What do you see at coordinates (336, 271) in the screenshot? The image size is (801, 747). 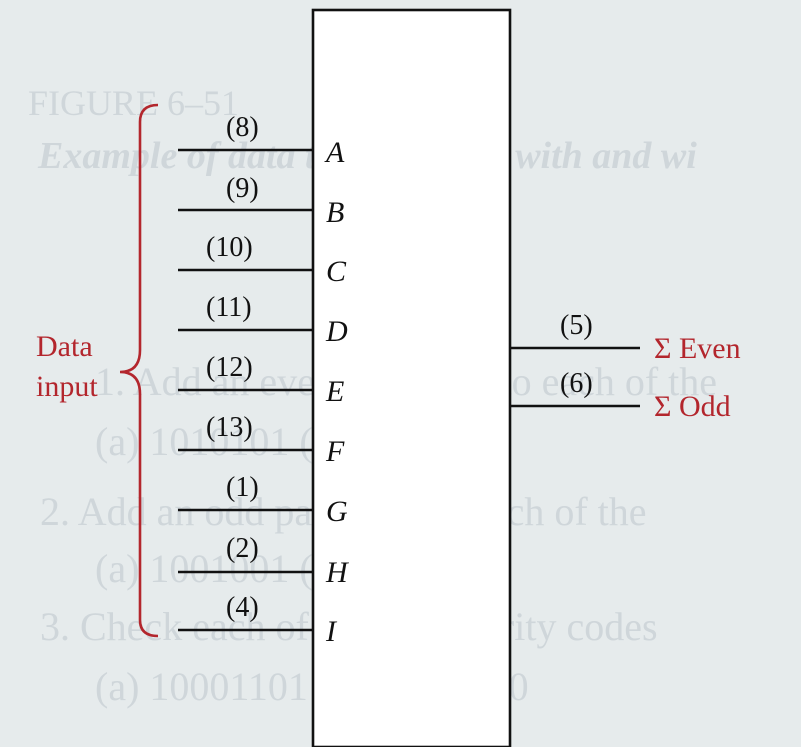 I see `input-letter: C` at bounding box center [336, 271].